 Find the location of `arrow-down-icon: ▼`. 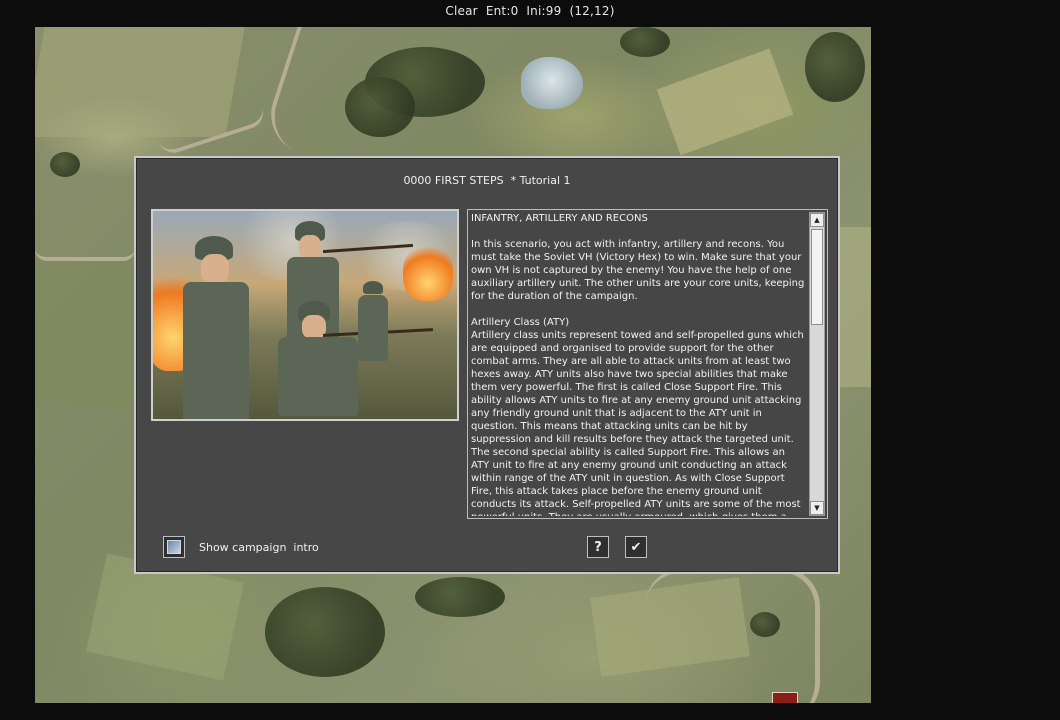

arrow-down-icon: ▼ is located at coordinates (817, 508).